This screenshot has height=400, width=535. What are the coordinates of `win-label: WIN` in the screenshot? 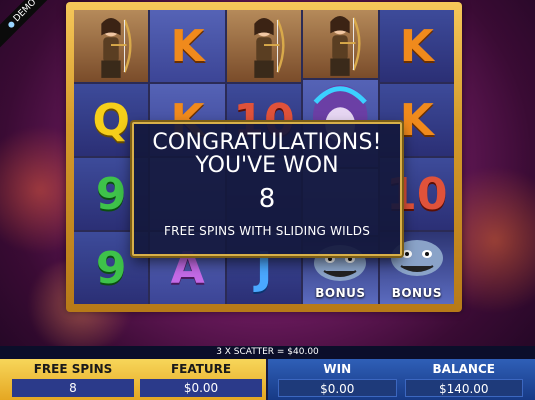 It's located at (337, 369).